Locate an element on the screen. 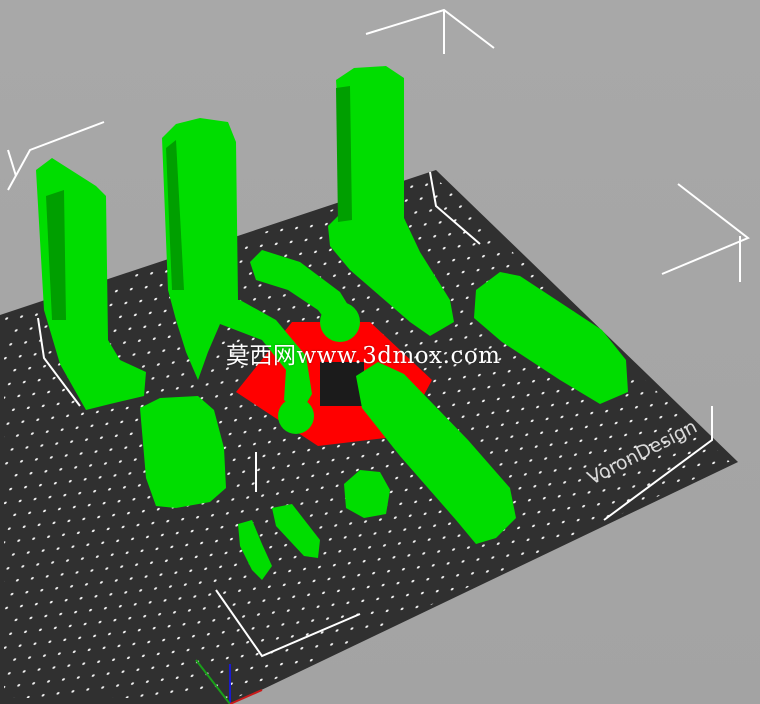 This screenshot has height=704, width=760. watermark-text: 莫西网www.3dmox.com is located at coordinates (363, 356).